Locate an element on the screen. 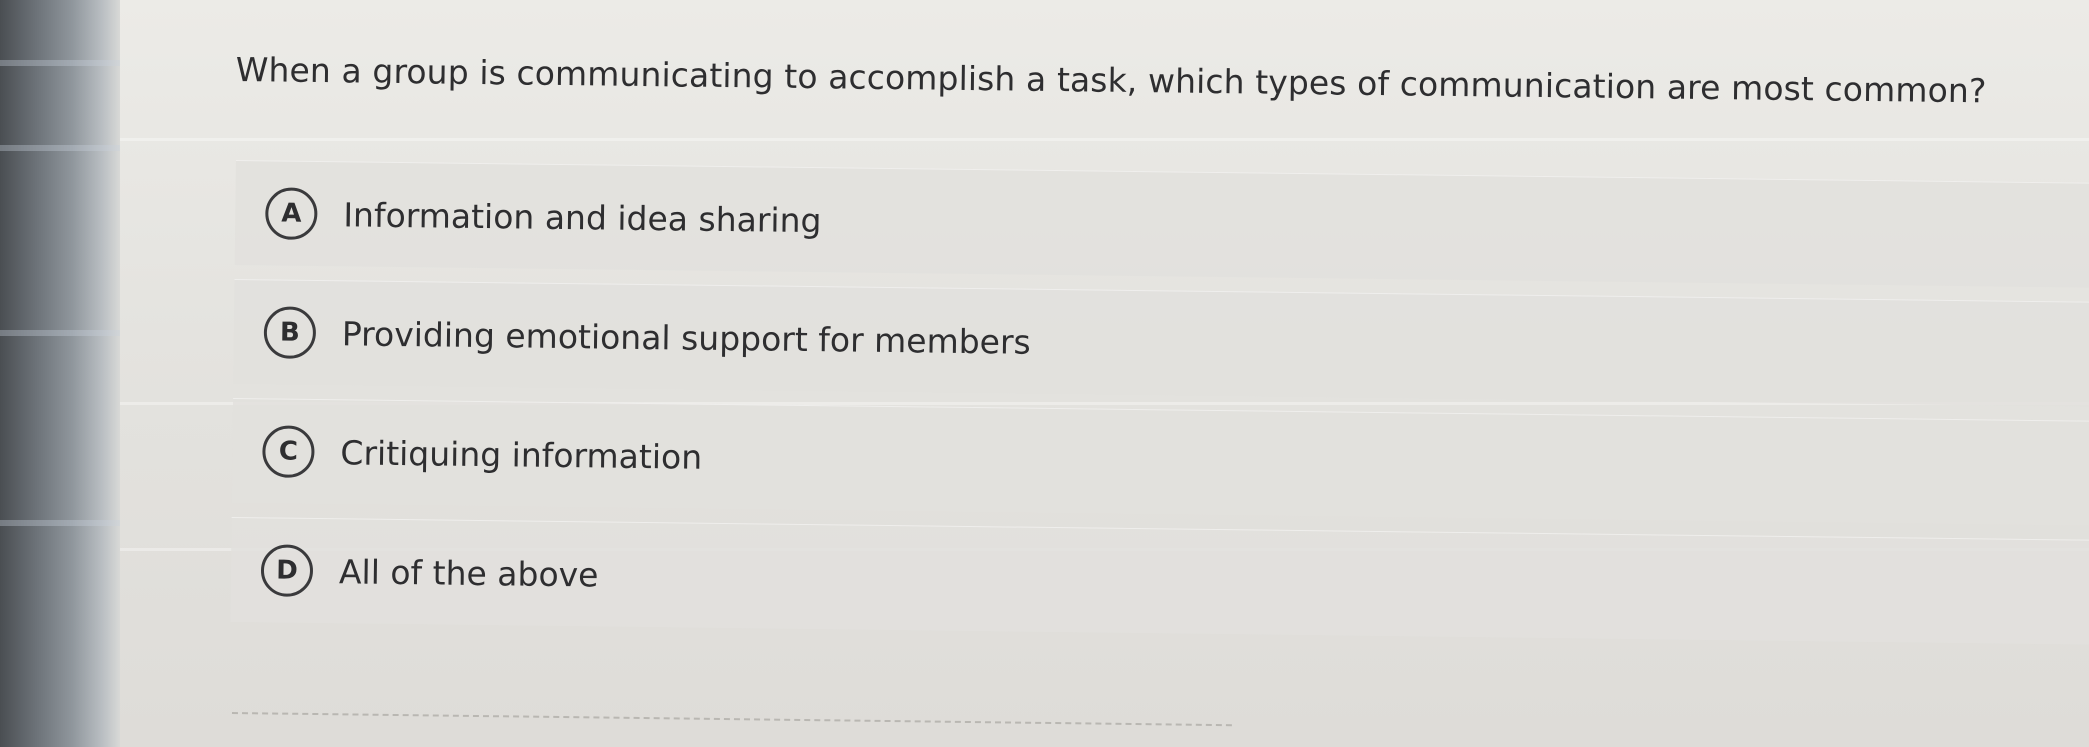 This screenshot has height=747, width=2089. option-b-label: Providing emotional support for members is located at coordinates (686, 337).